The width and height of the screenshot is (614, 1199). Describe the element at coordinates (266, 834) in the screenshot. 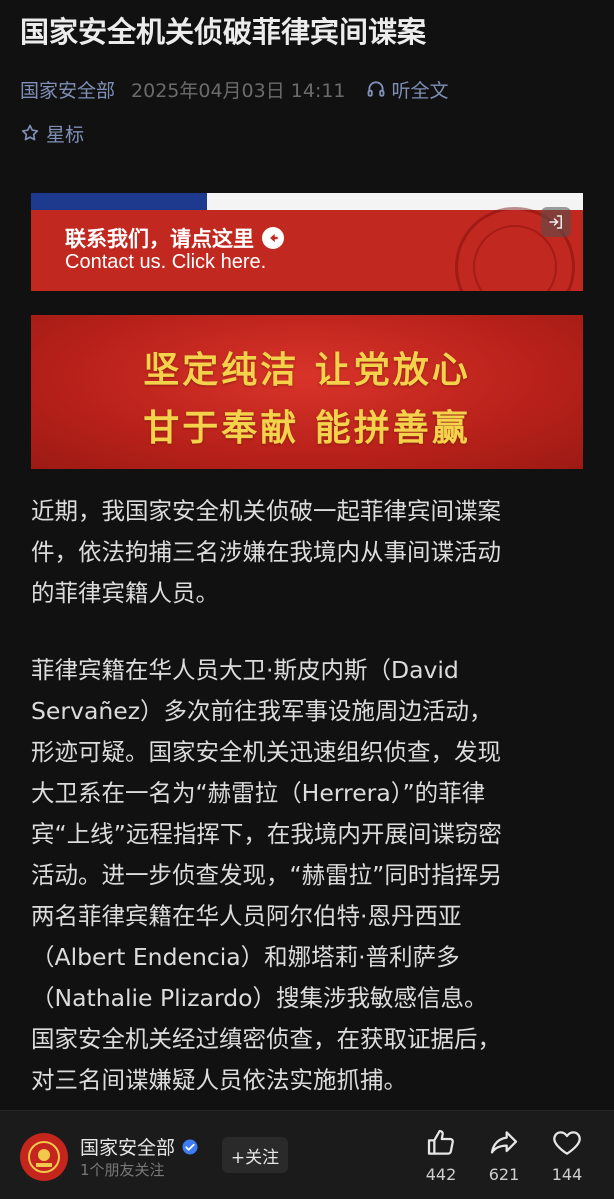

I see `paragraph-line: 宾“上线”远程指挥下，在我境内开展间谍窃密` at that location.